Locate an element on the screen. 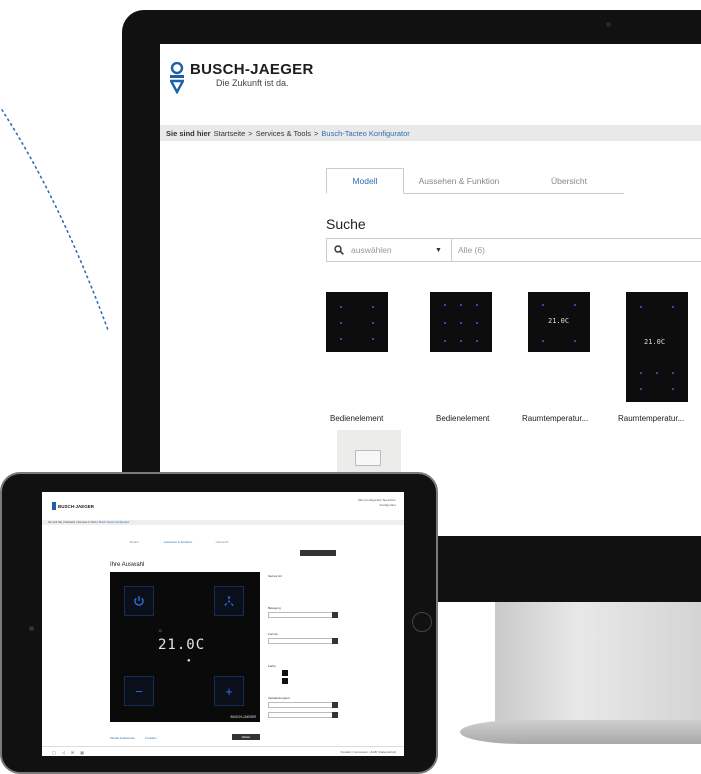 The height and width of the screenshot is (774, 701). plus-icon: + is located at coordinates (229, 691).